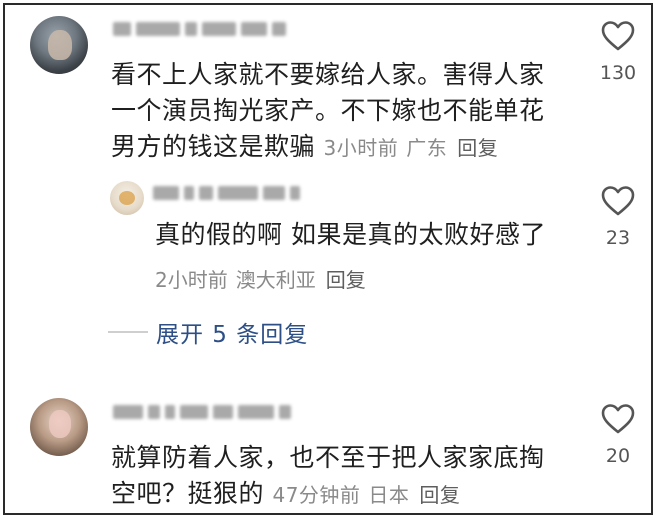  I want to click on location: 澳大利亚, so click(275, 280).